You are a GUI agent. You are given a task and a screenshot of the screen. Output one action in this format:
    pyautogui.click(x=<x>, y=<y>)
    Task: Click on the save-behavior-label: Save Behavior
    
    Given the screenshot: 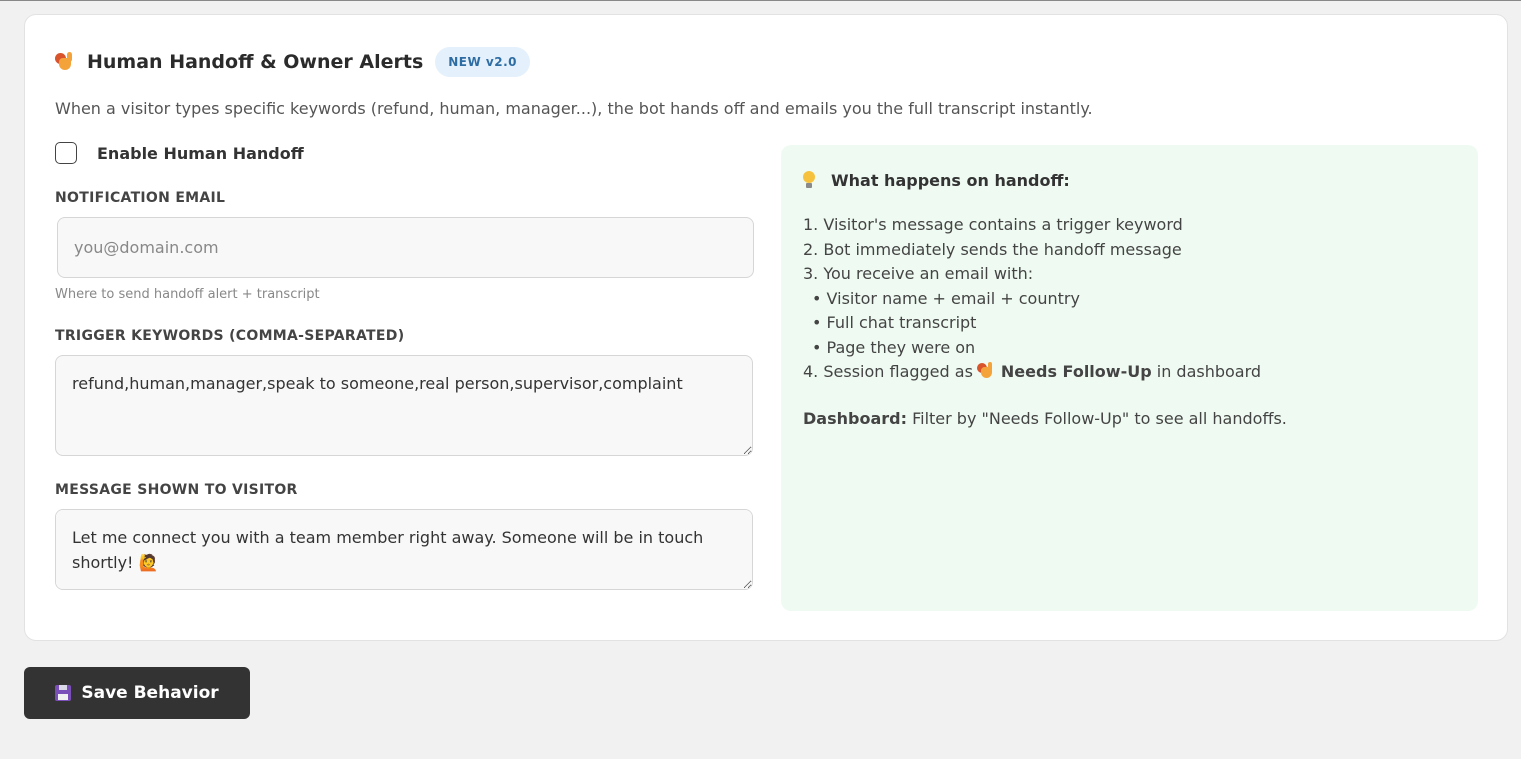 What is the action you would take?
    pyautogui.click(x=150, y=693)
    